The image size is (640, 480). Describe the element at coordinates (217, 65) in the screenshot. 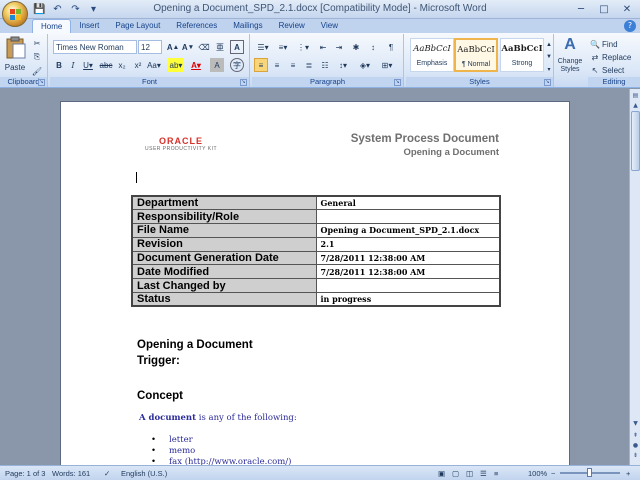

I see `character-shading-icon: A` at that location.